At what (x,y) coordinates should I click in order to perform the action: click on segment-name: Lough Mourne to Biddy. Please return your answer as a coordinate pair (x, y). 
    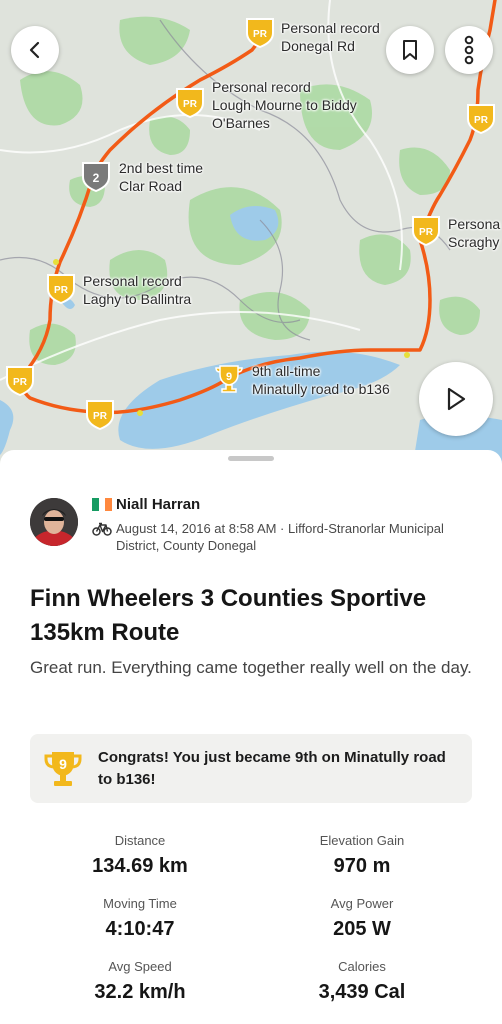
    Looking at the image, I should click on (284, 105).